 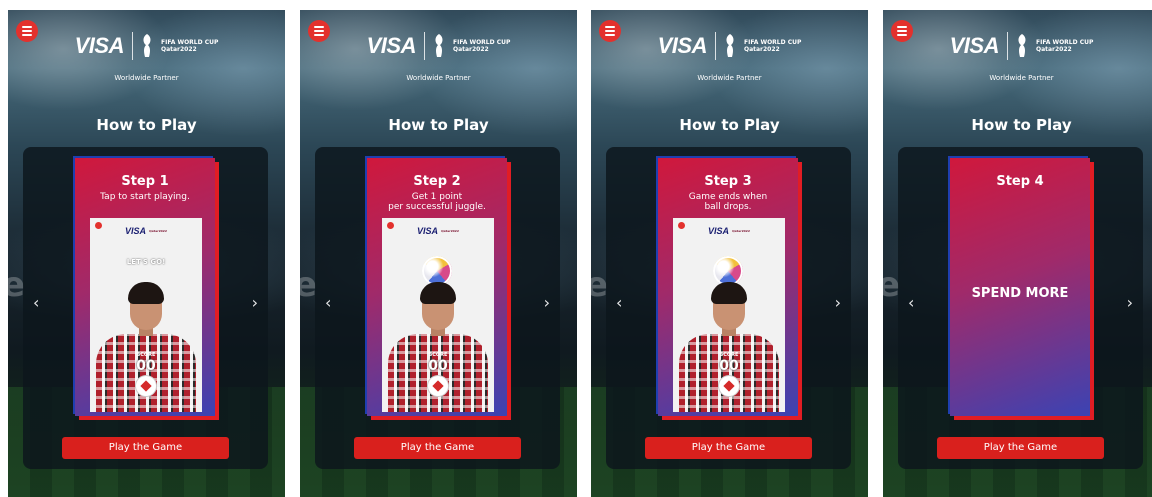 I want to click on step-title: Step 2, so click(x=437, y=181).